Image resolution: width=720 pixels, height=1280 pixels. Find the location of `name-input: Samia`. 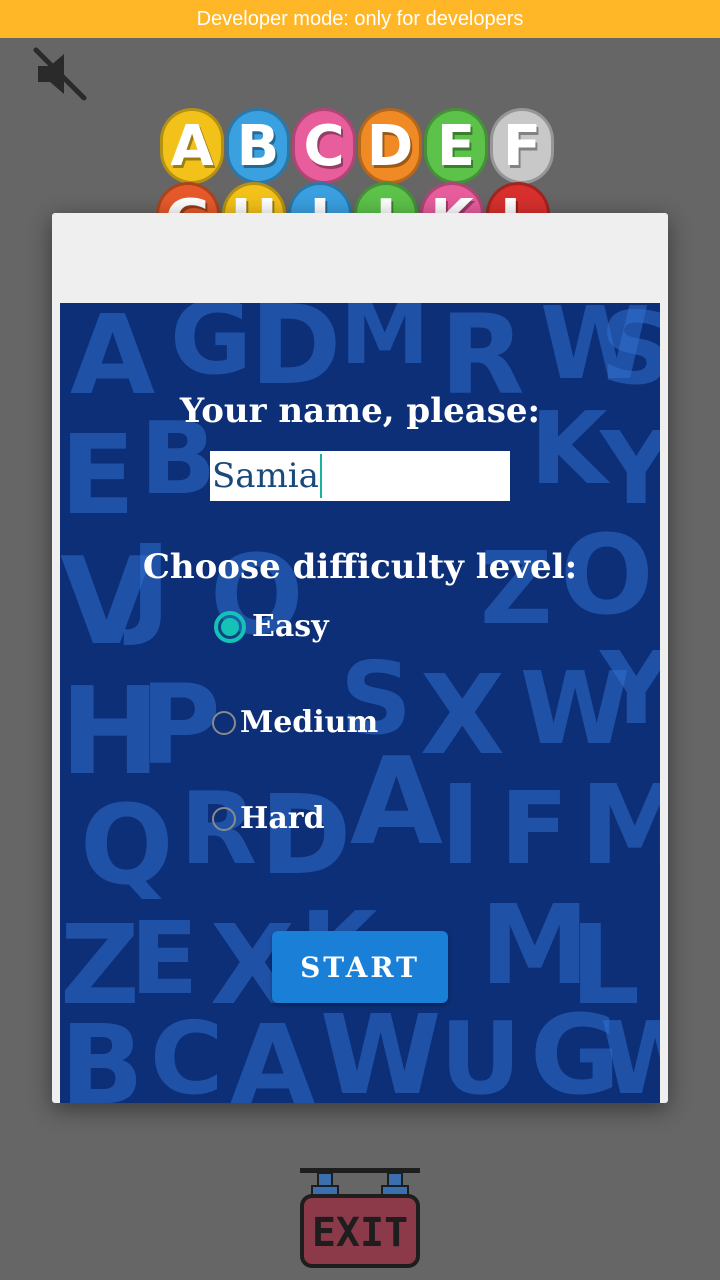

name-input: Samia is located at coordinates (360, 476).